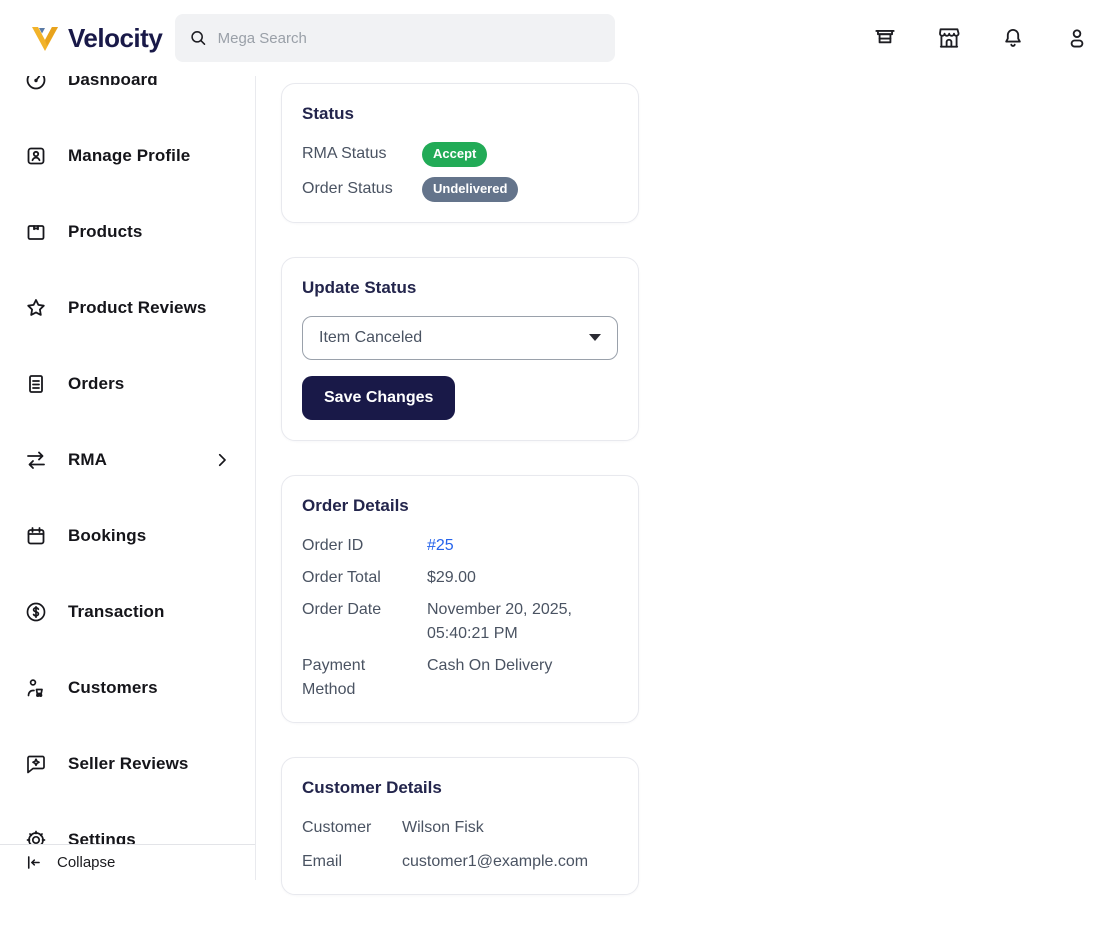  I want to click on sidebar-item-product-reviews: Product Reviews, so click(127, 308).